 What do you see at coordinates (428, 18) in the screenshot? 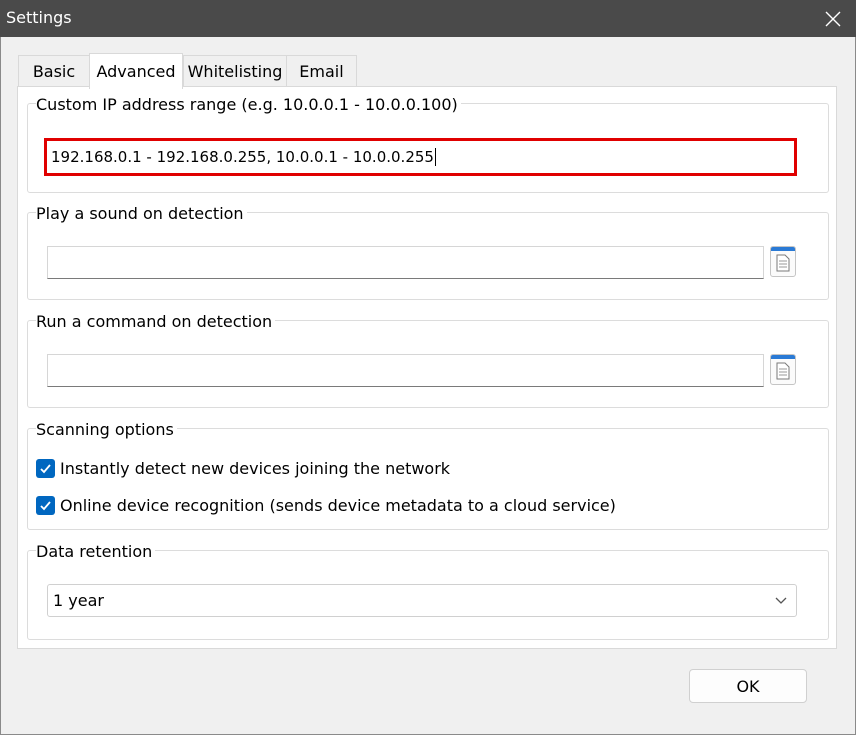
I see `title-bar: Settings` at bounding box center [428, 18].